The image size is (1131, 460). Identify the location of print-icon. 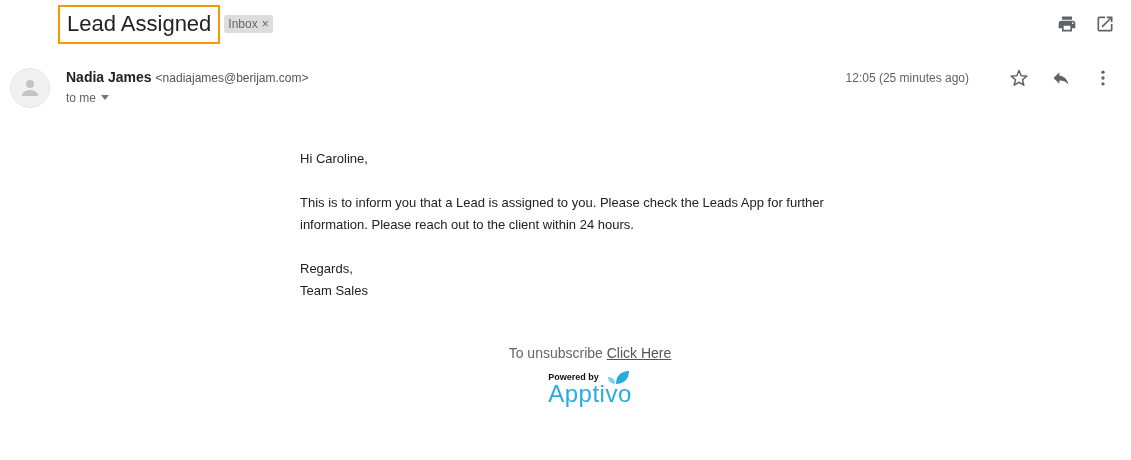
(1067, 24).